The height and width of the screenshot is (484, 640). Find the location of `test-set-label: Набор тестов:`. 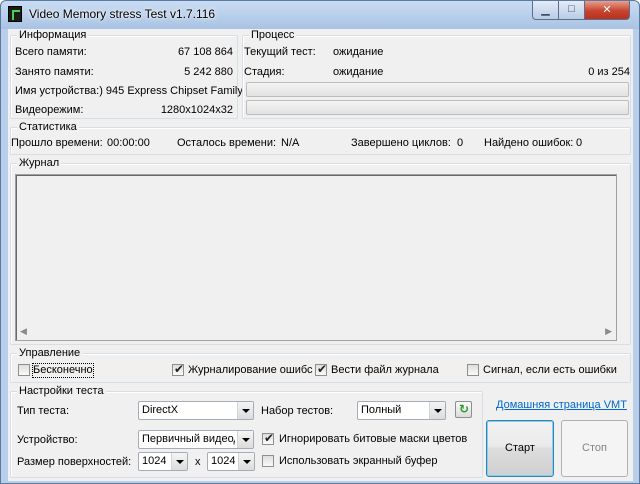

test-set-label: Набор тестов: is located at coordinates (297, 411).